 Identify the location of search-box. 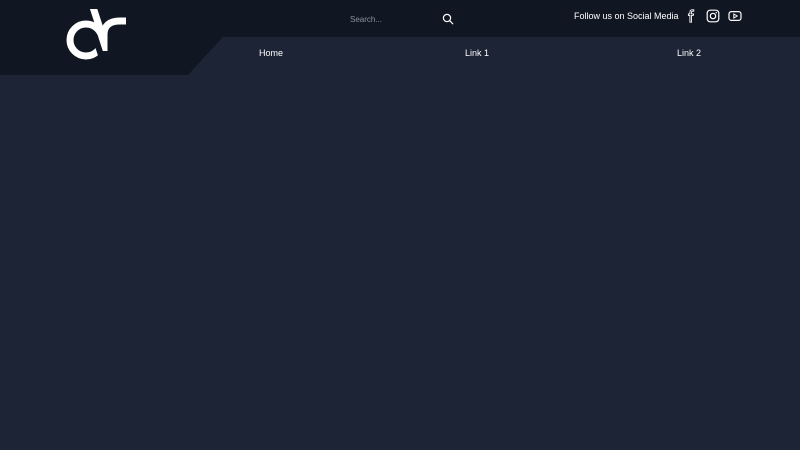
(403, 19).